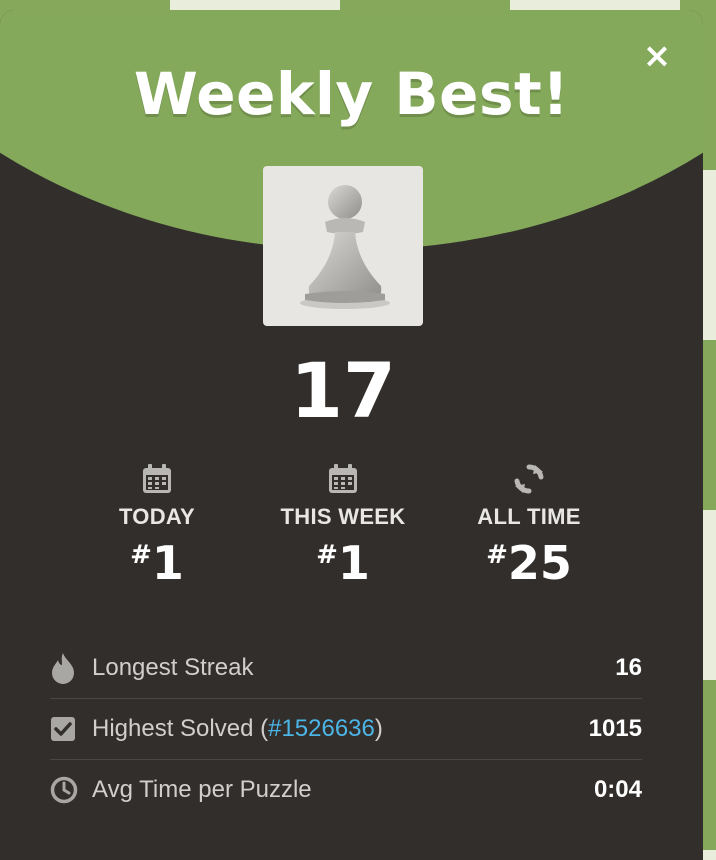 This screenshot has height=860, width=716. Describe the element at coordinates (351, 94) in the screenshot. I see `modal-title: Weekly Best!` at that location.